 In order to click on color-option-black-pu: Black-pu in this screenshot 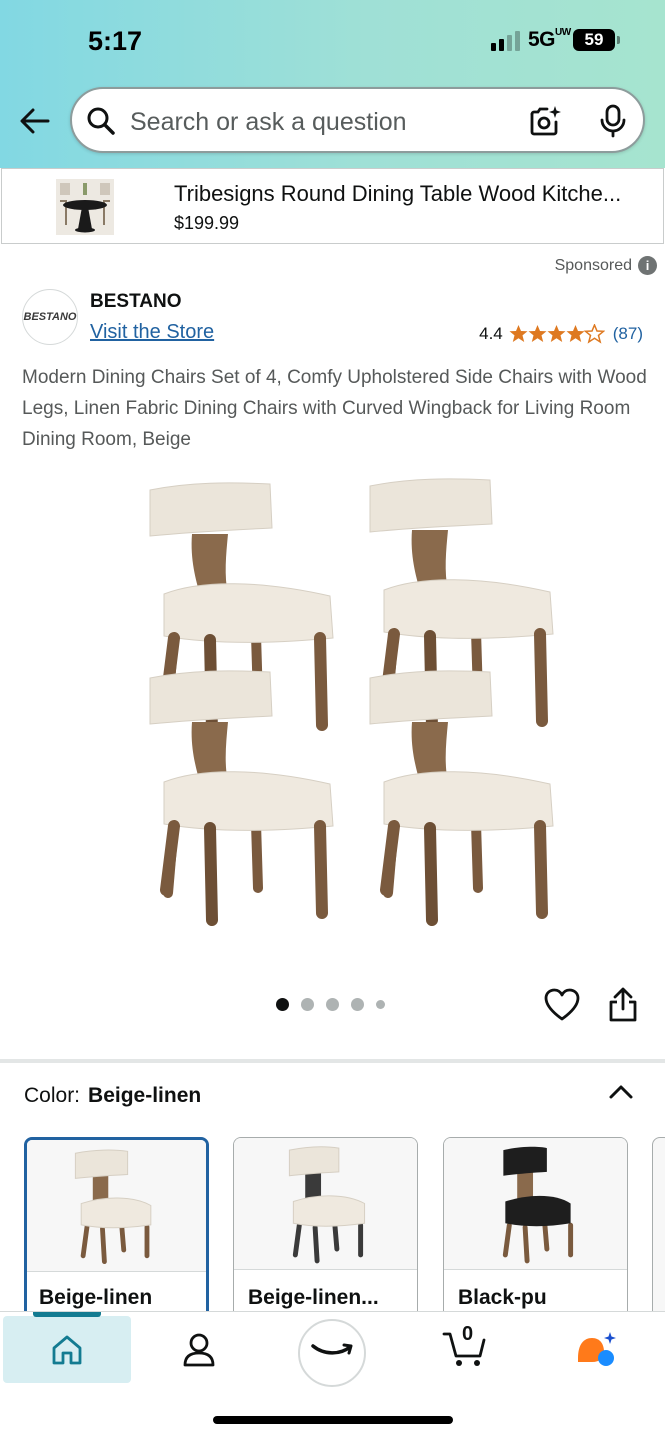, I will do `click(535, 1232)`.